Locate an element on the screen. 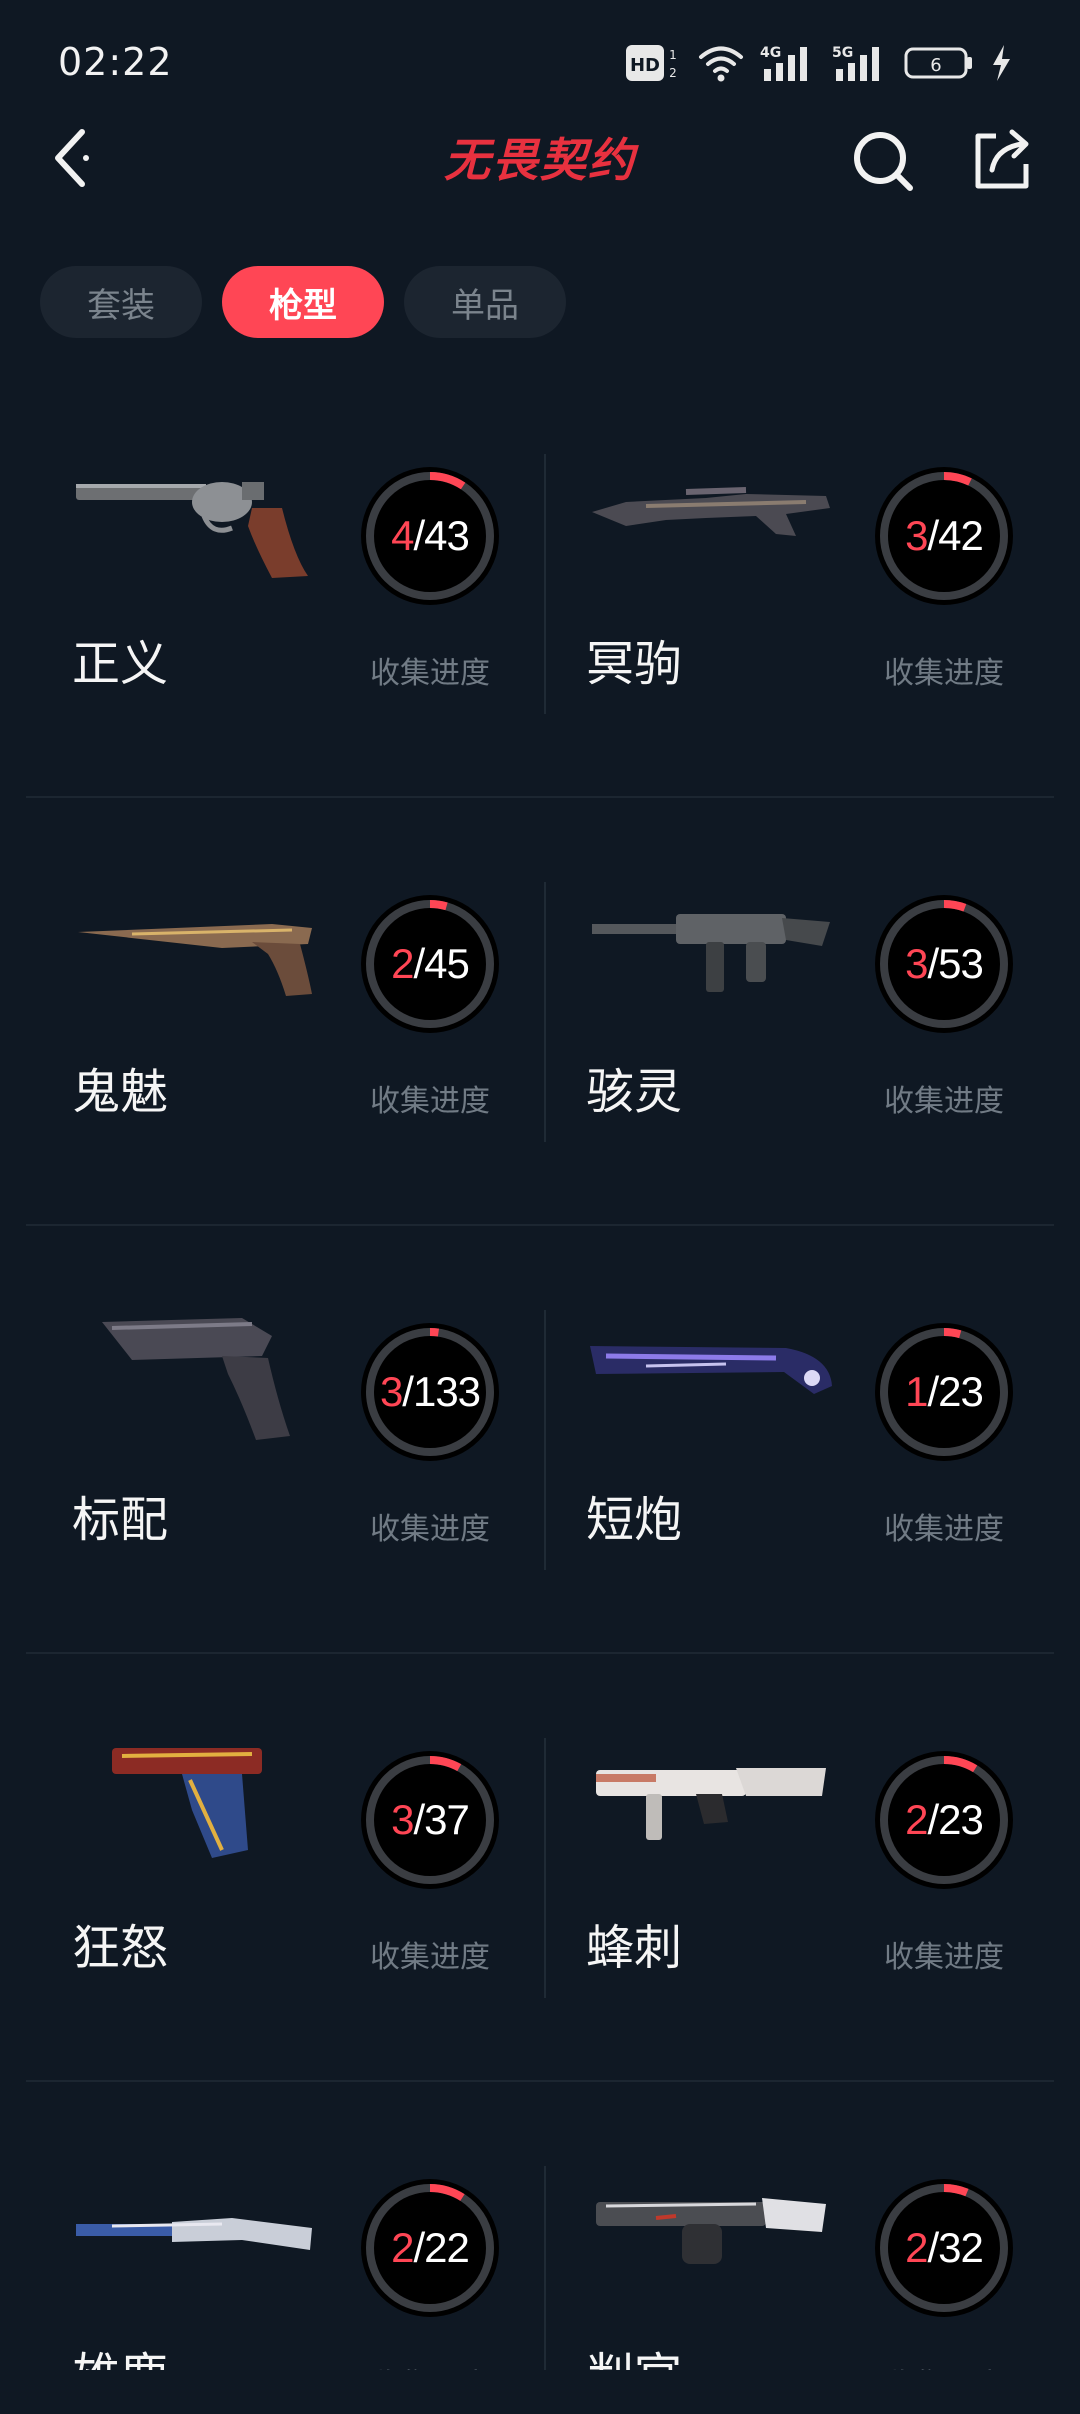 The width and height of the screenshot is (1080, 2414). charging-icon is located at coordinates (1001, 63).